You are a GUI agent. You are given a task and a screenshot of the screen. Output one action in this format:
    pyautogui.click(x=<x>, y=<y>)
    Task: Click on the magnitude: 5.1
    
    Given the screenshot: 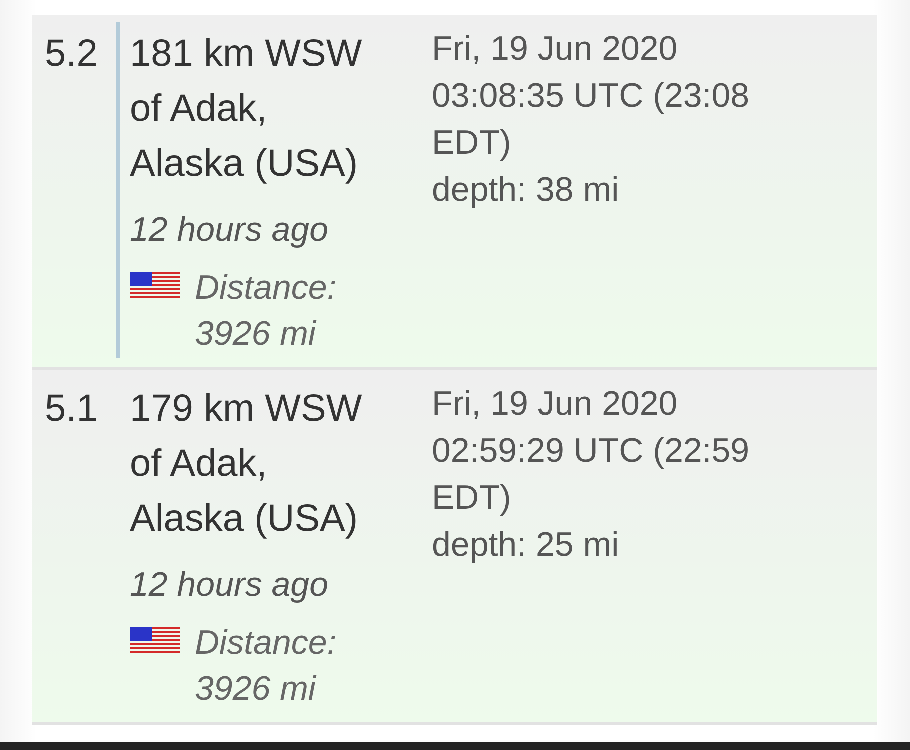 What is the action you would take?
    pyautogui.click(x=72, y=409)
    